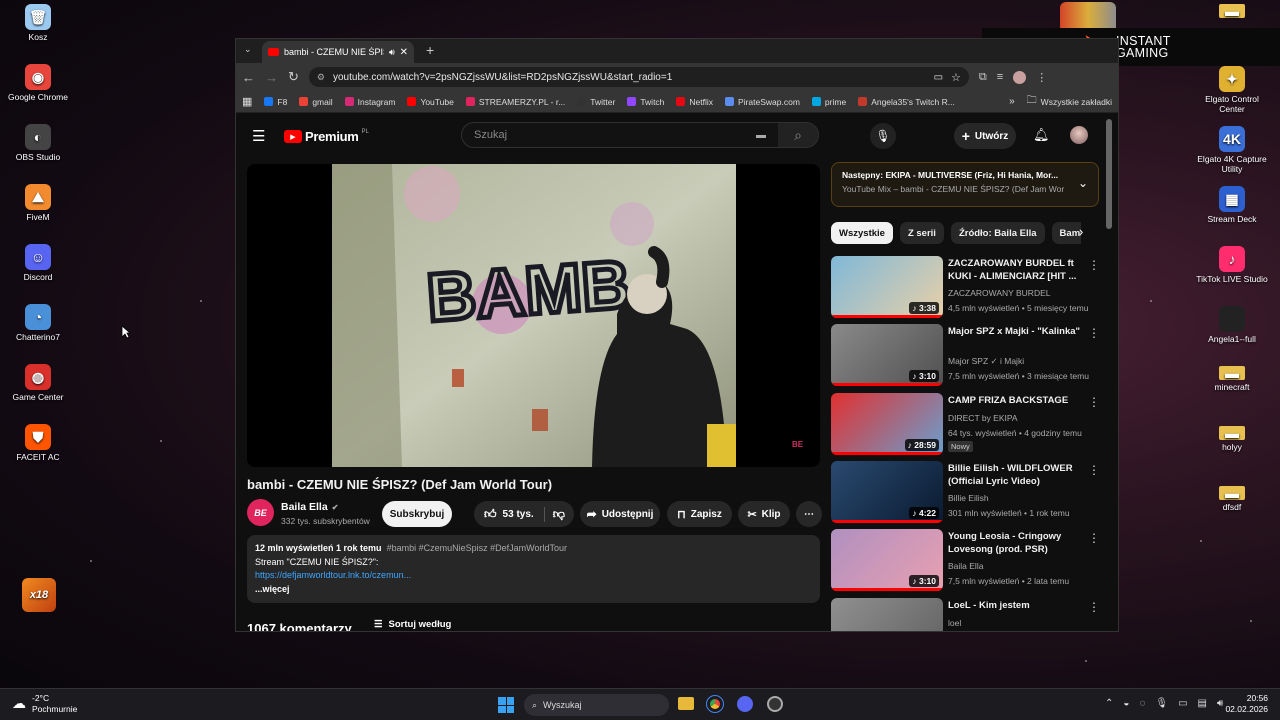  I want to click on save-button: ⊓ Zapisz, so click(699, 514).